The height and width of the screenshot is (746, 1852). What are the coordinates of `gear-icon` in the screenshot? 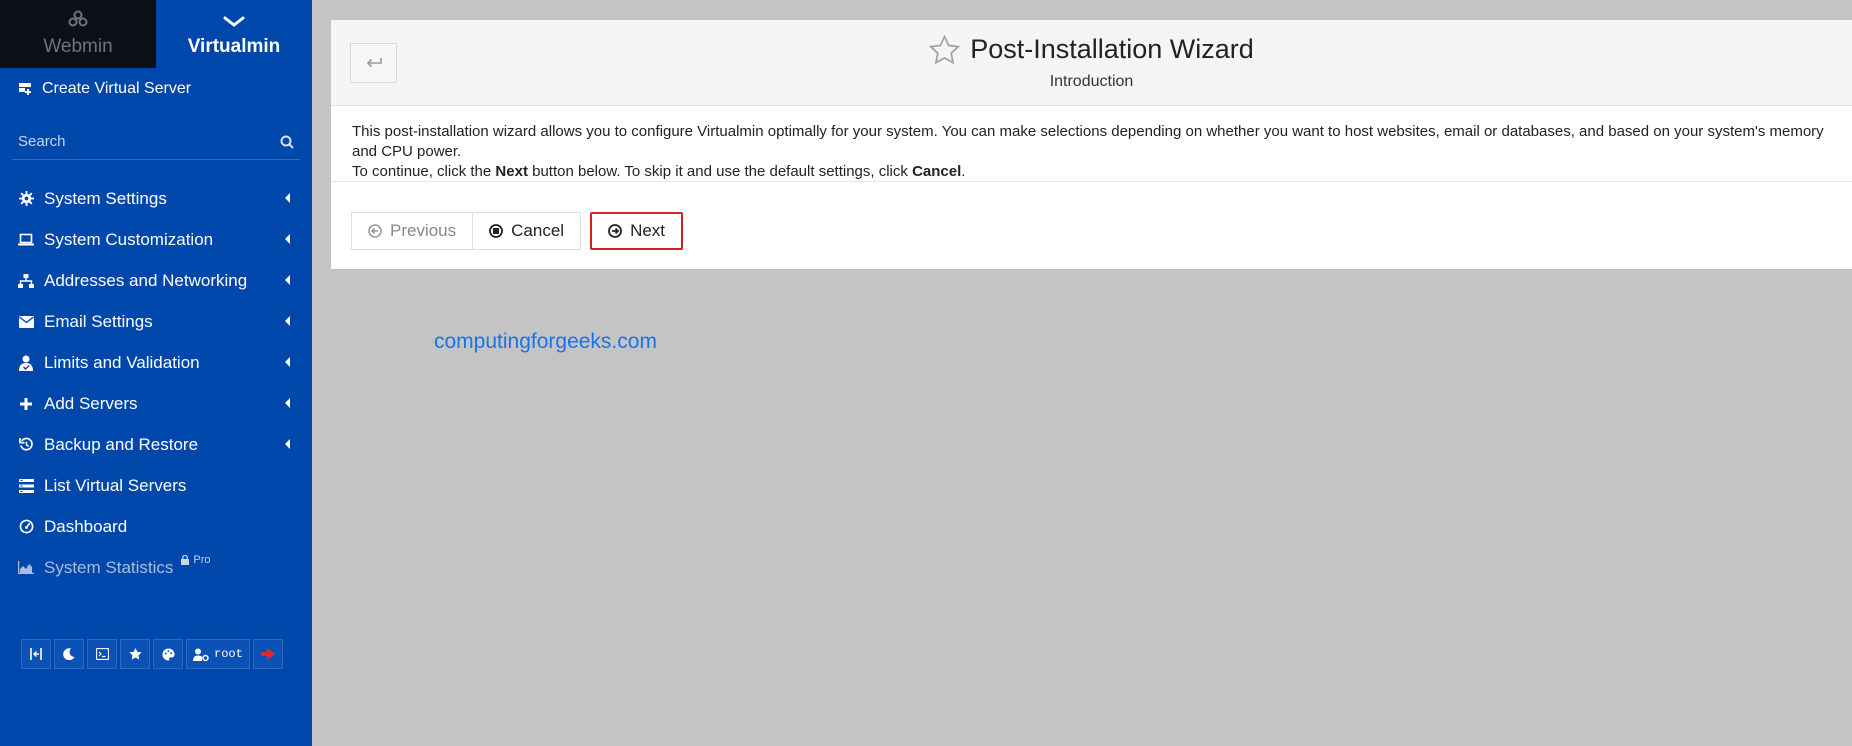 It's located at (26, 199).